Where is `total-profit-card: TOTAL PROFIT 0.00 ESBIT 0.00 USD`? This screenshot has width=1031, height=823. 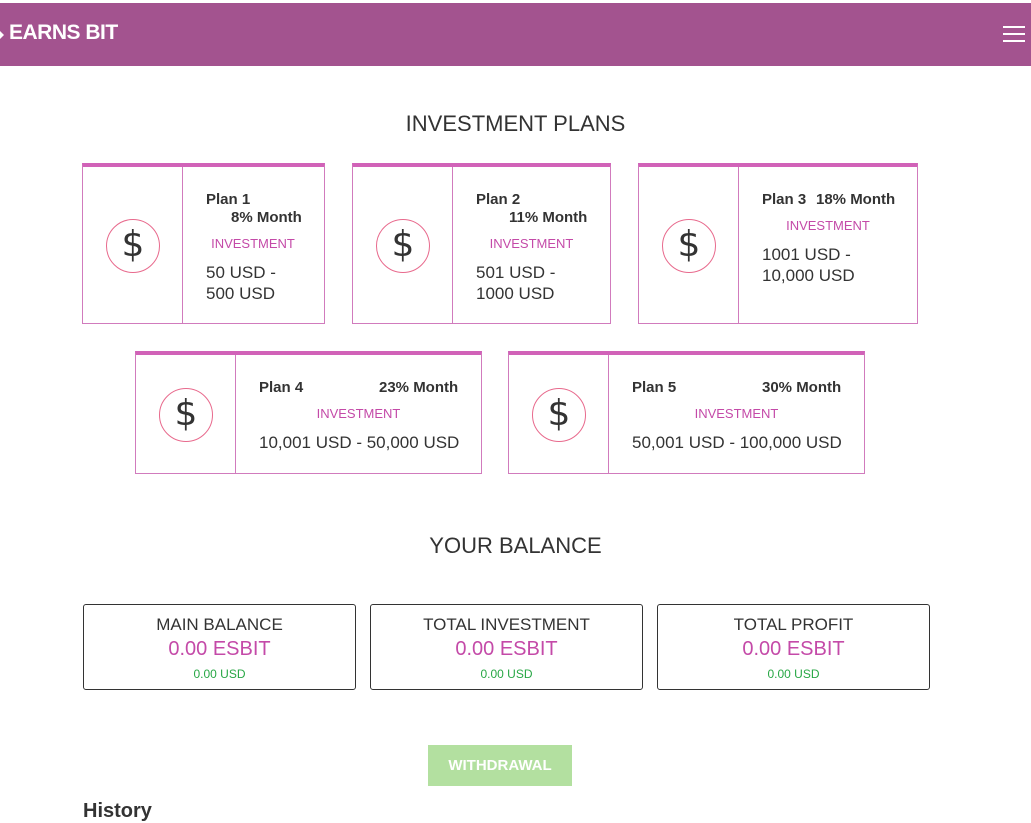 total-profit-card: TOTAL PROFIT 0.00 ESBIT 0.00 USD is located at coordinates (793, 647).